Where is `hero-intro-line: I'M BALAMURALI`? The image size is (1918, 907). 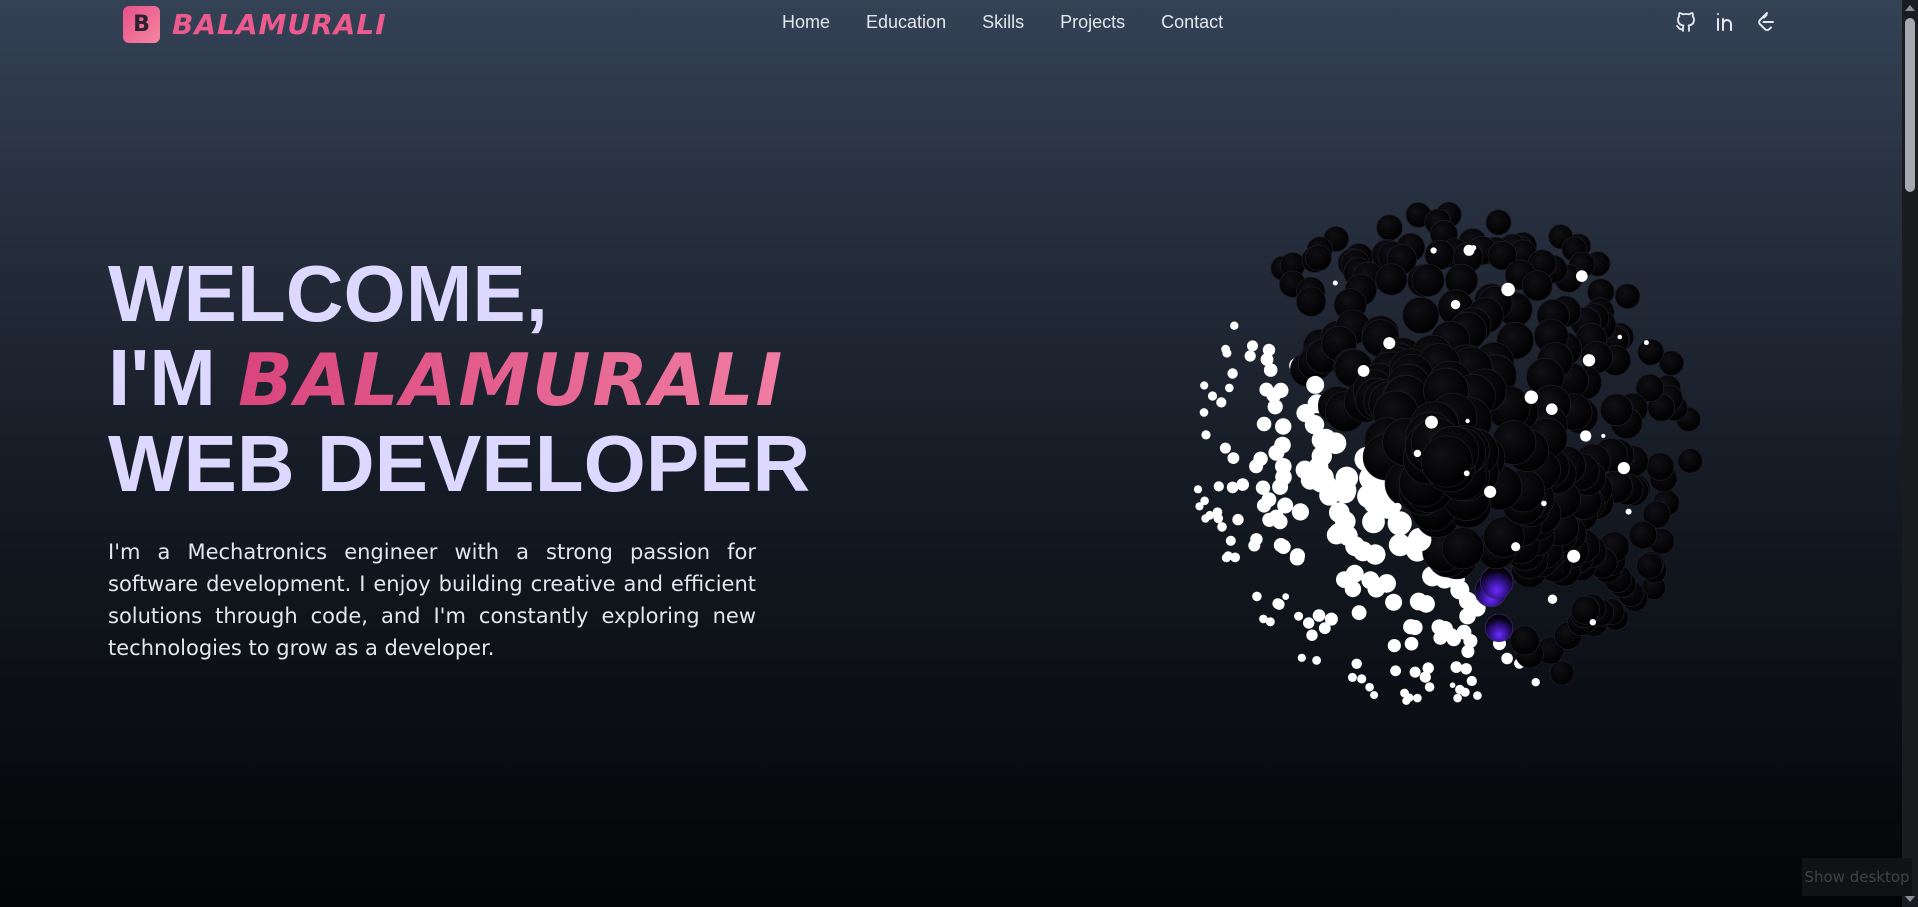 hero-intro-line: I'M BALAMURALI is located at coordinates (488, 378).